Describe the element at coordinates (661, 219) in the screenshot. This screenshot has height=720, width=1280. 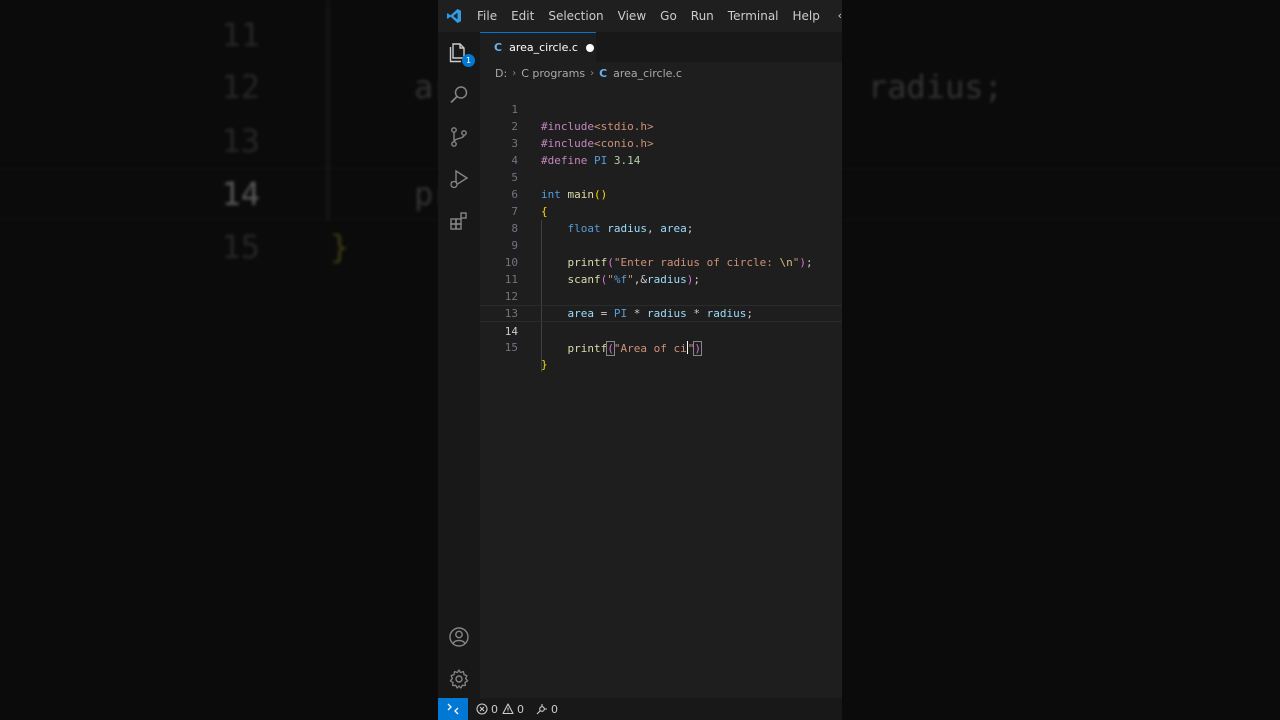
I see `code-line: 8` at that location.